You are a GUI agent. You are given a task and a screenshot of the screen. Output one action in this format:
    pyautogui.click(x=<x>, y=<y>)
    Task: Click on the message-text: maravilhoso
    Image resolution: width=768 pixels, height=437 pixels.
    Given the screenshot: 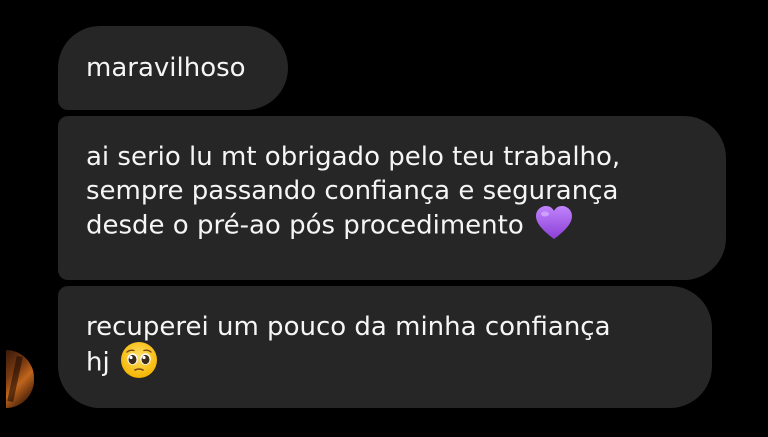 What is the action you would take?
    pyautogui.click(x=166, y=68)
    